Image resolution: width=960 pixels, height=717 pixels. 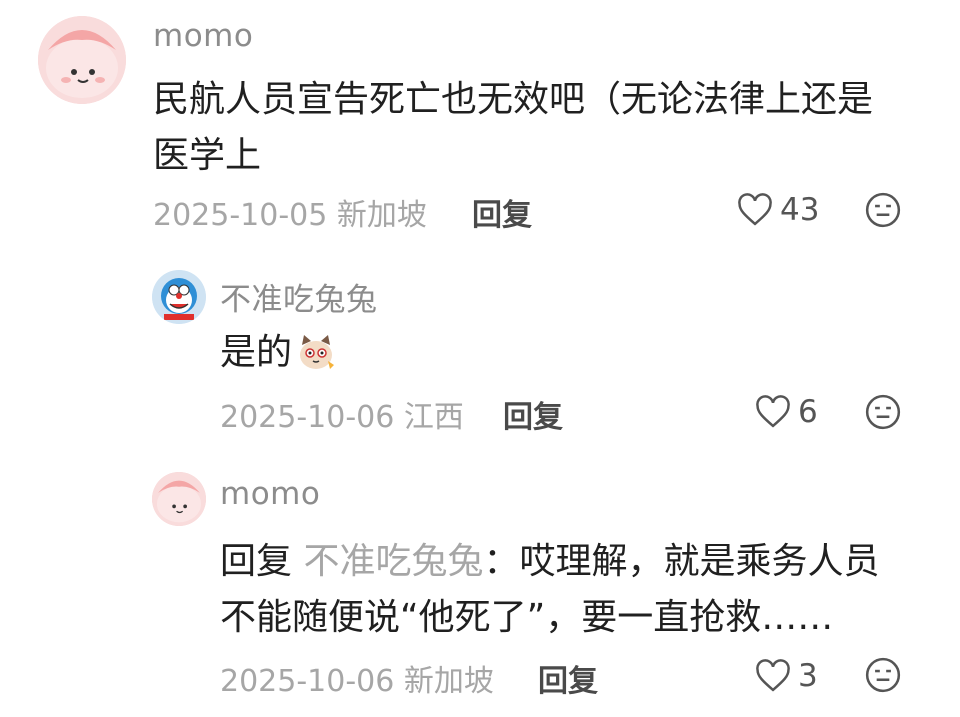 I want to click on comment-text-line: 回复 不准吃兔兔：哎理解，就是乘务人员, so click(x=550, y=562).